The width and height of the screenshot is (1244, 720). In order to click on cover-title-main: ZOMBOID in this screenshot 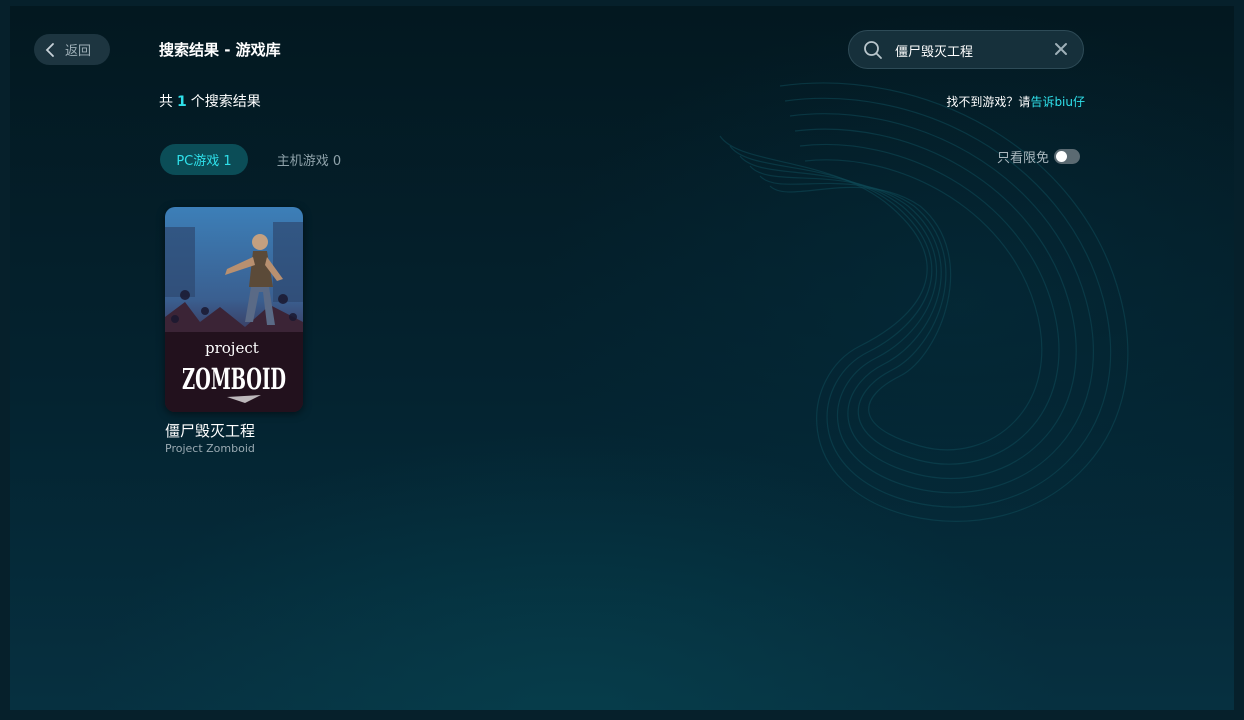, I will do `click(234, 379)`.